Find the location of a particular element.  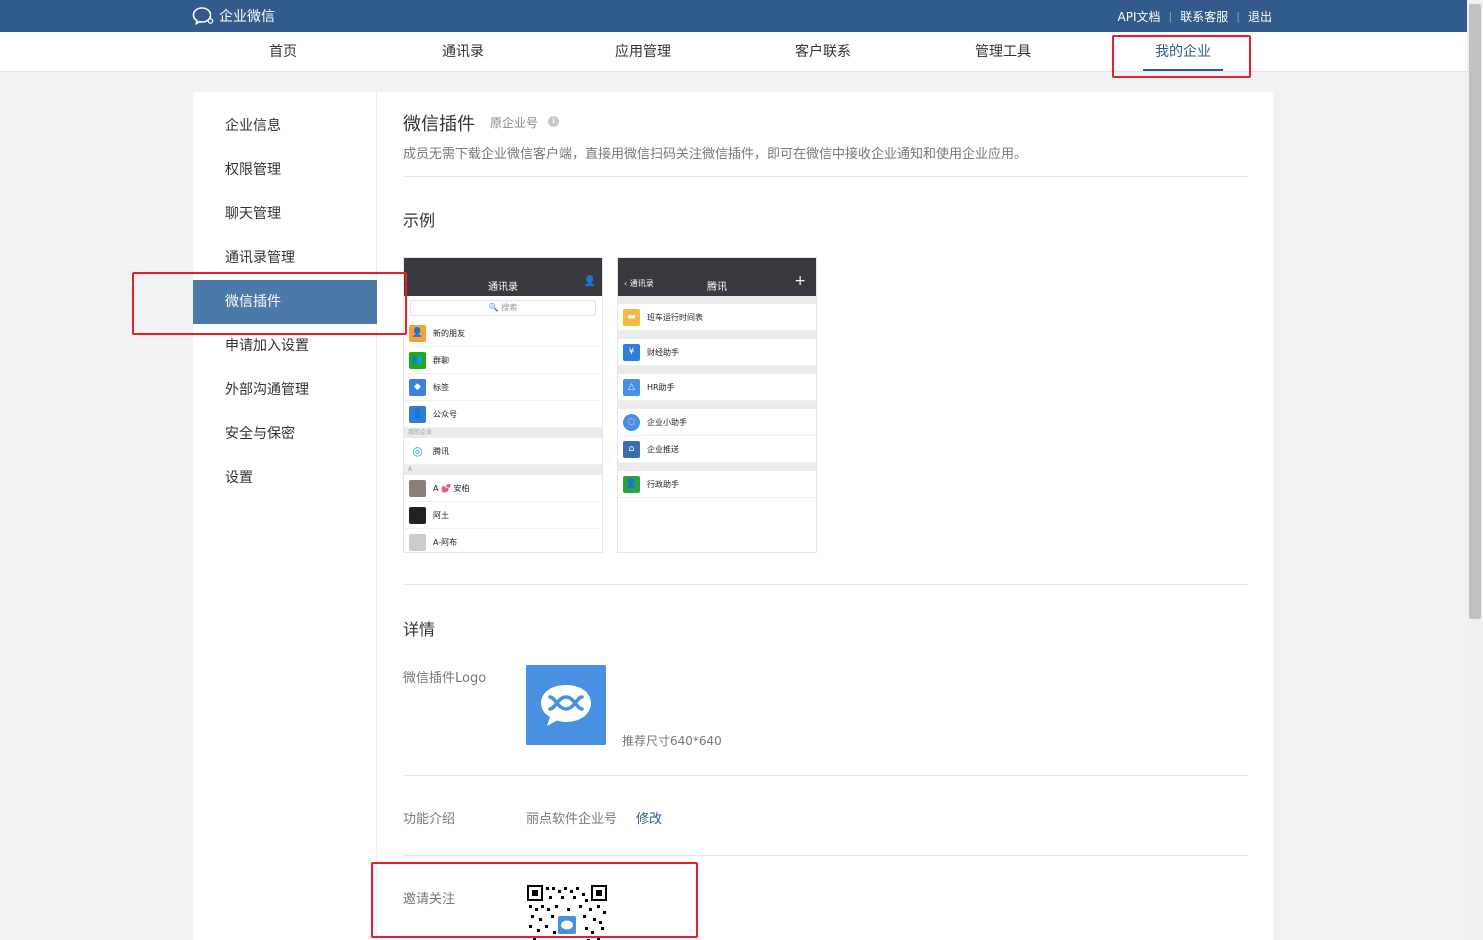

nav-tab-apps: 应用管理 is located at coordinates (643, 52).